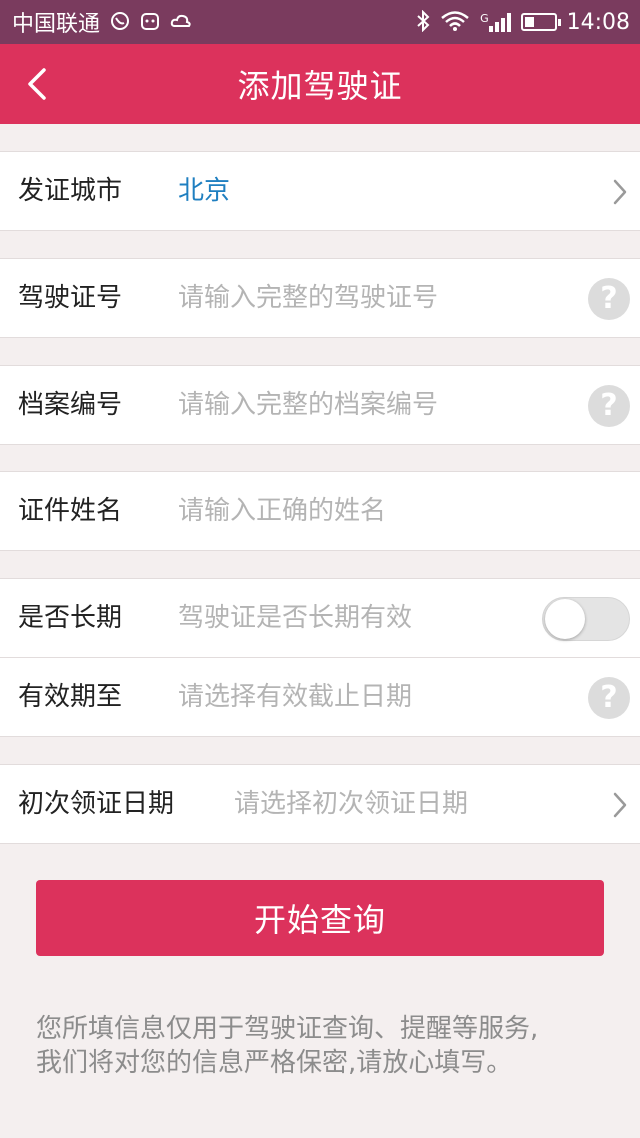 The image size is (640, 1138). I want to click on long-term-label: 是否长期, so click(70, 618).